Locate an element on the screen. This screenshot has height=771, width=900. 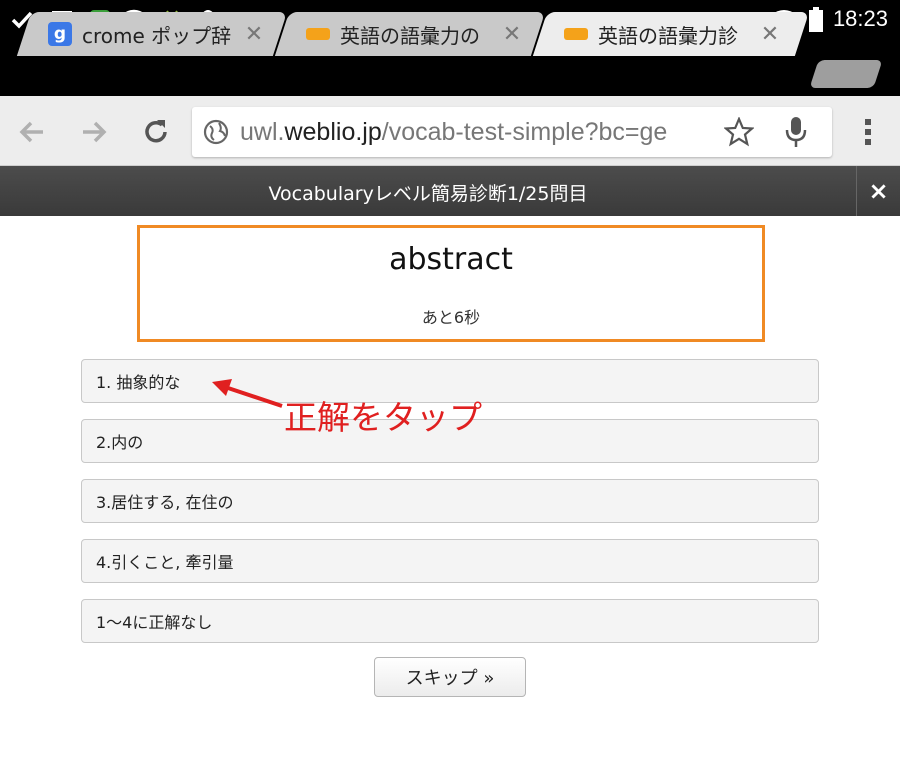
countdown-timer: あと6秒 is located at coordinates (451, 317).